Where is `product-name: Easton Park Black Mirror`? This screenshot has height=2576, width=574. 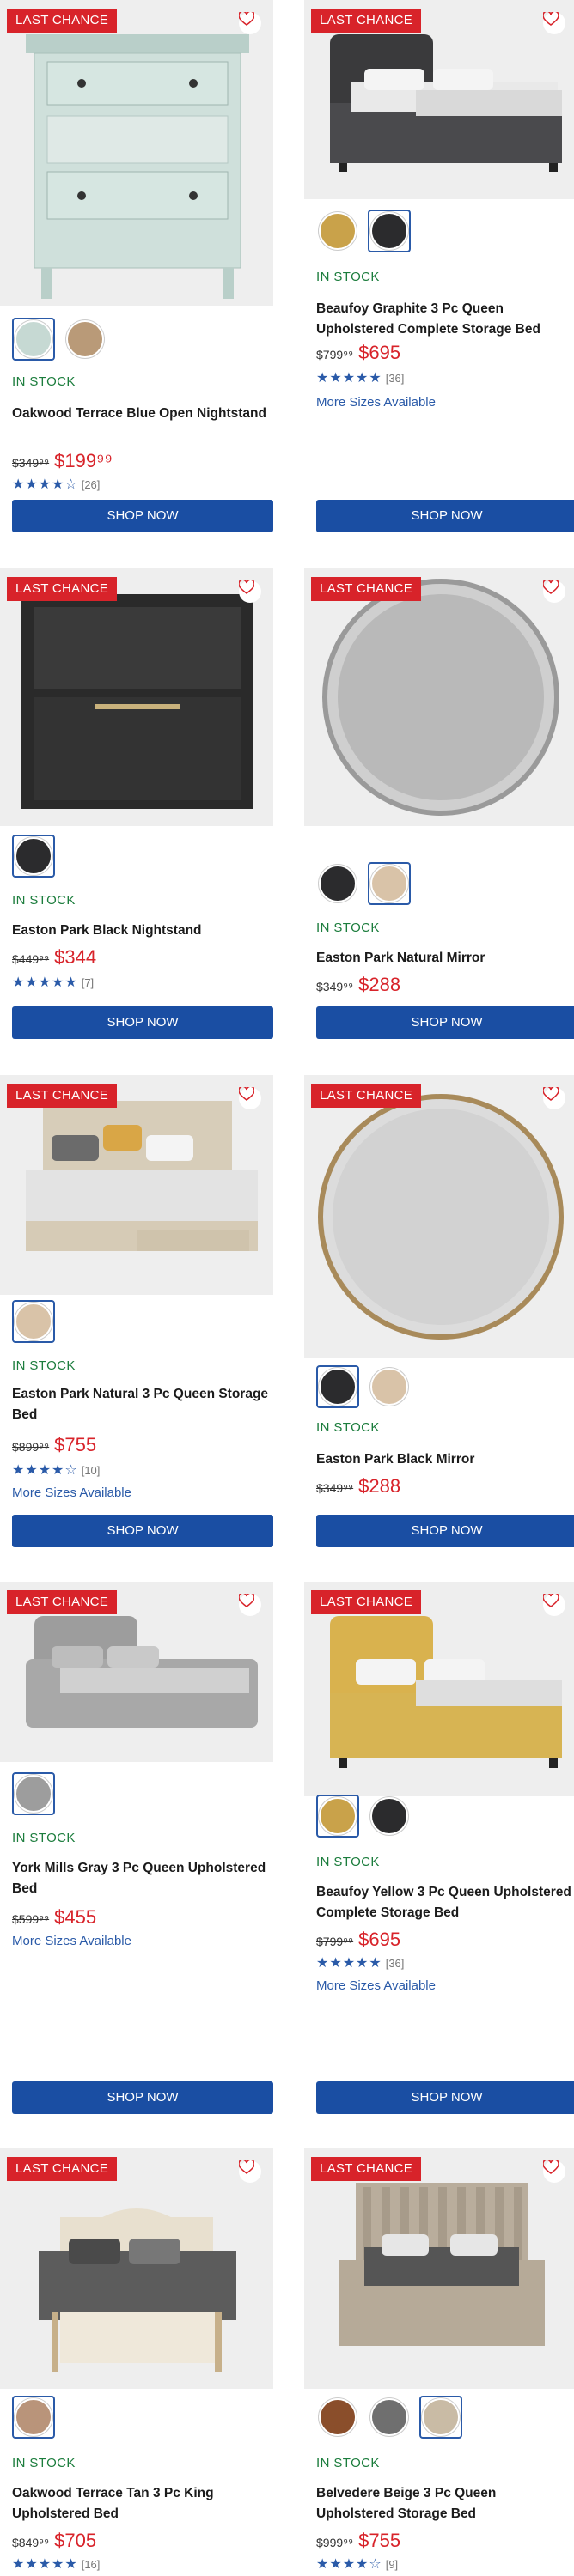
product-name: Easton Park Black Mirror is located at coordinates (445, 1459).